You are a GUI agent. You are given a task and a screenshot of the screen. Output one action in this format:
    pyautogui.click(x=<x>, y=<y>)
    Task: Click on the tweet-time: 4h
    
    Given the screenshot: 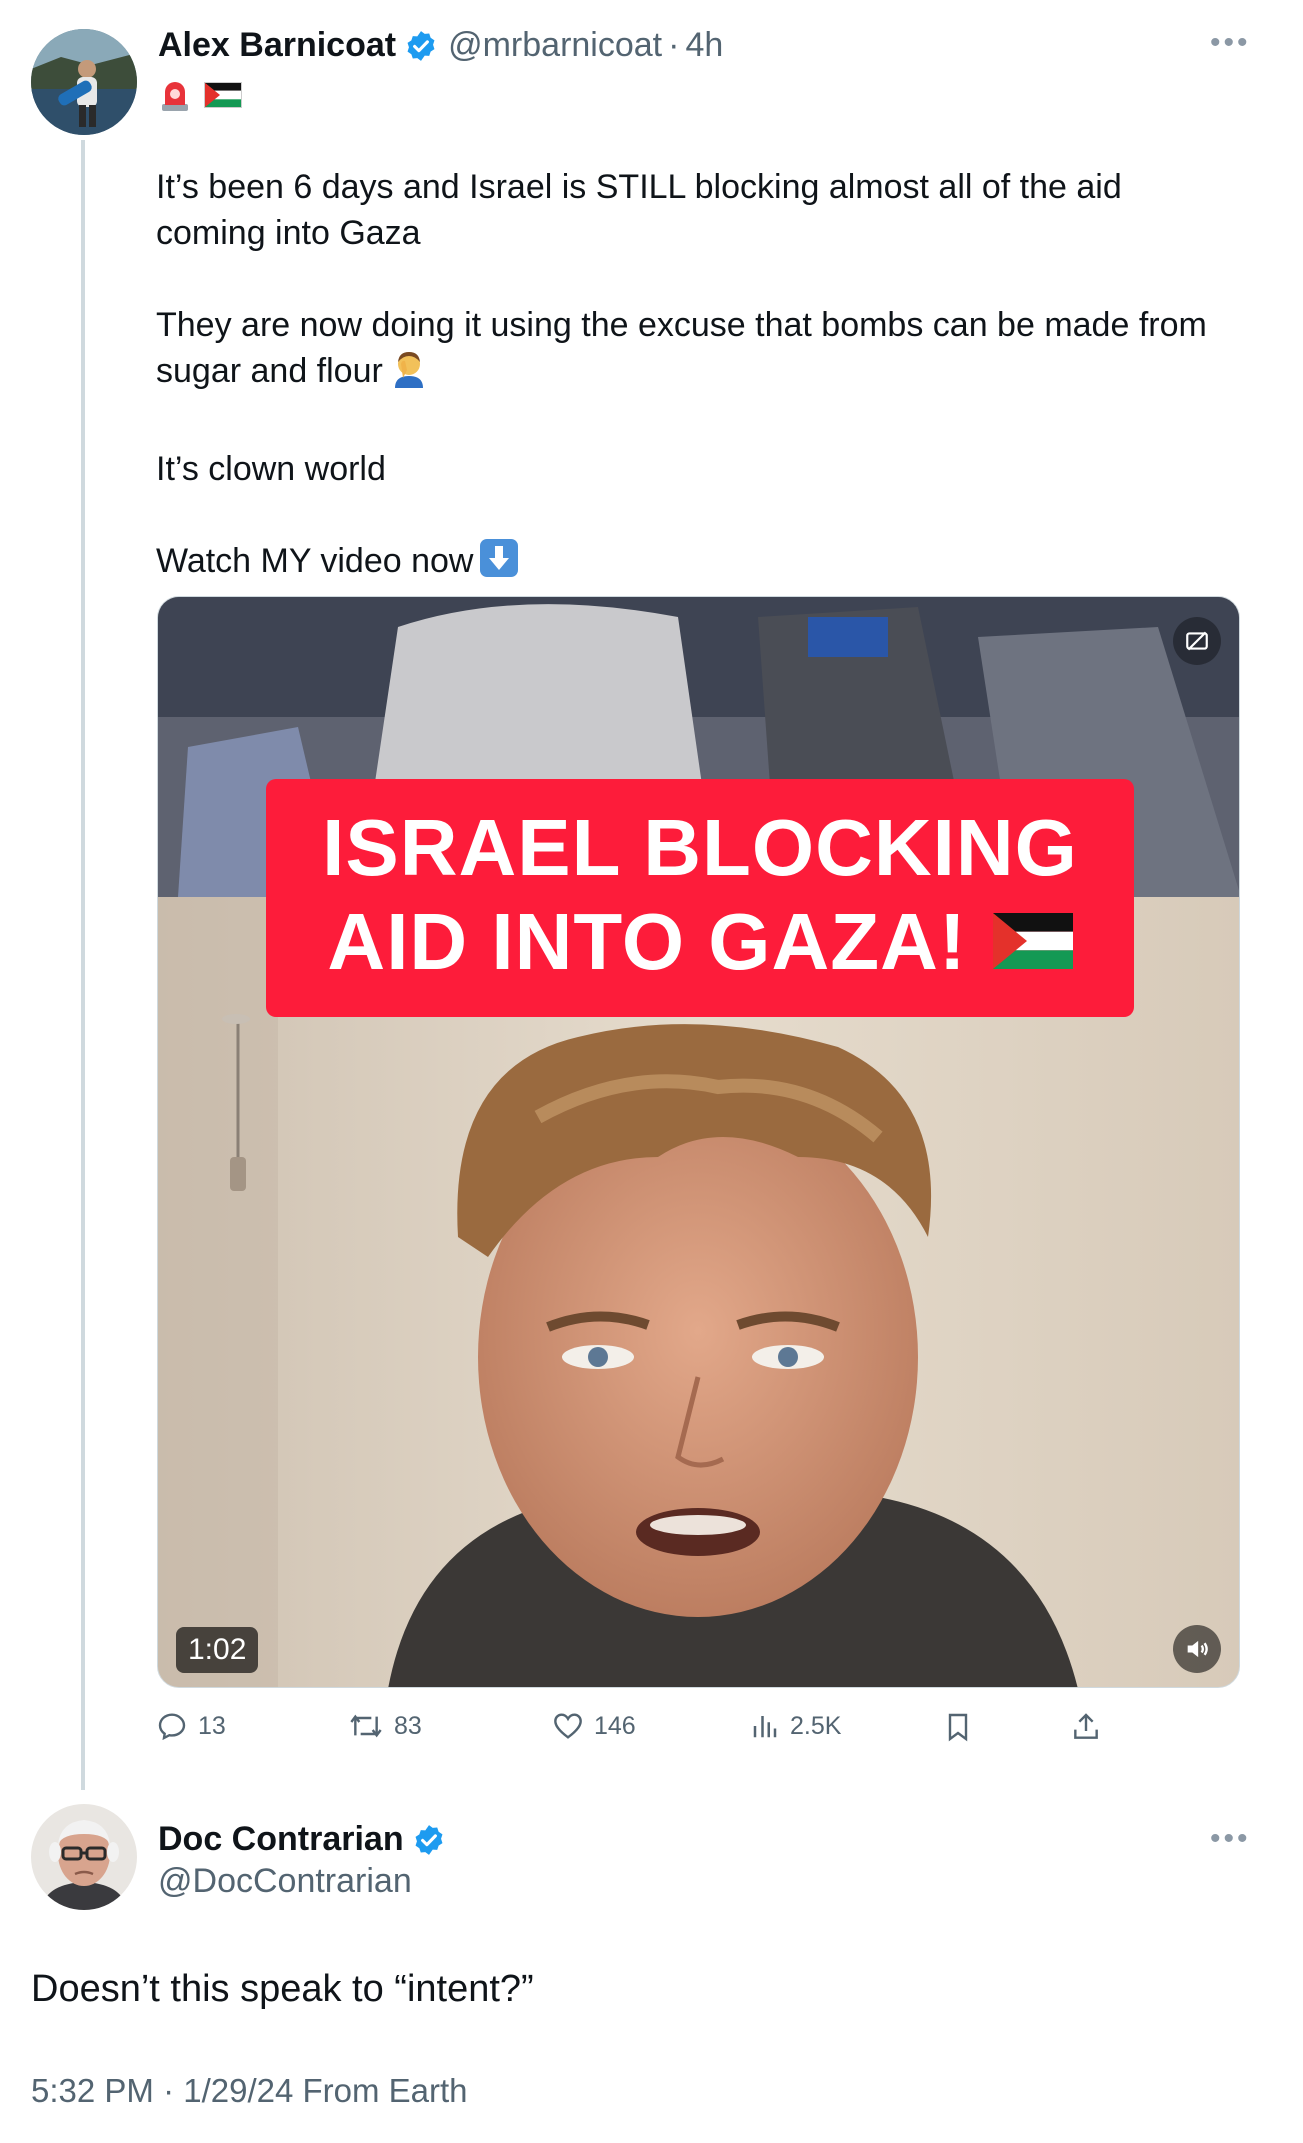 What is the action you would take?
    pyautogui.click(x=704, y=45)
    